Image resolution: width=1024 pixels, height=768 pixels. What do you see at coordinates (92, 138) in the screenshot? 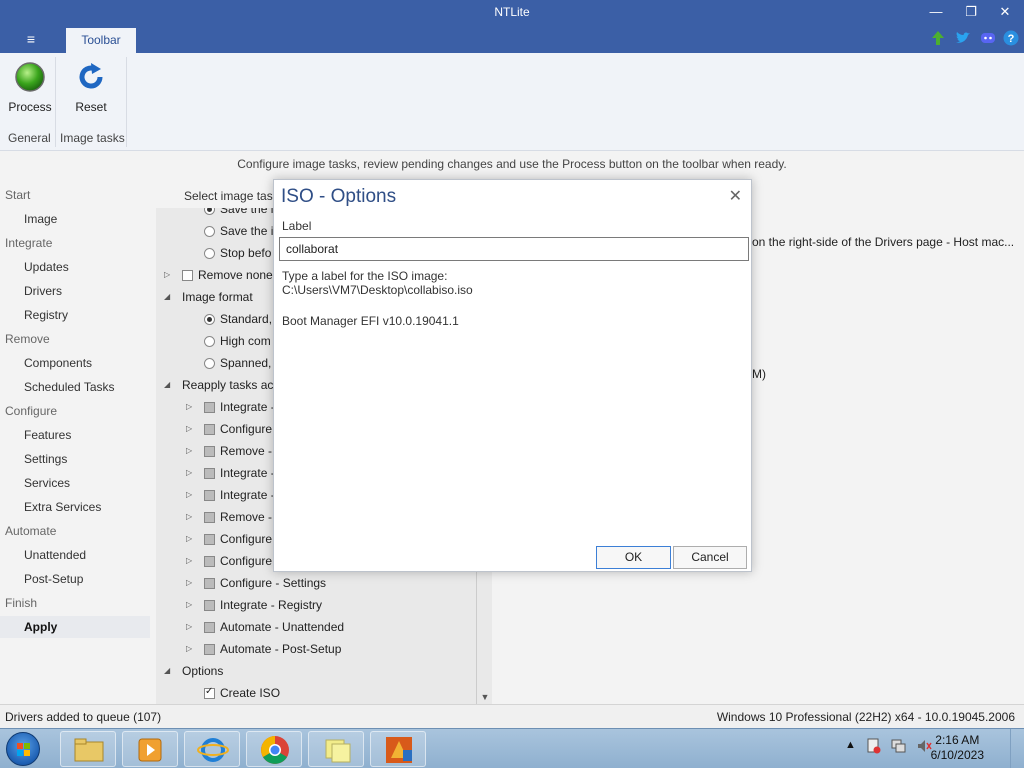
I see `group-label-image-tasks: Image tasks` at bounding box center [92, 138].